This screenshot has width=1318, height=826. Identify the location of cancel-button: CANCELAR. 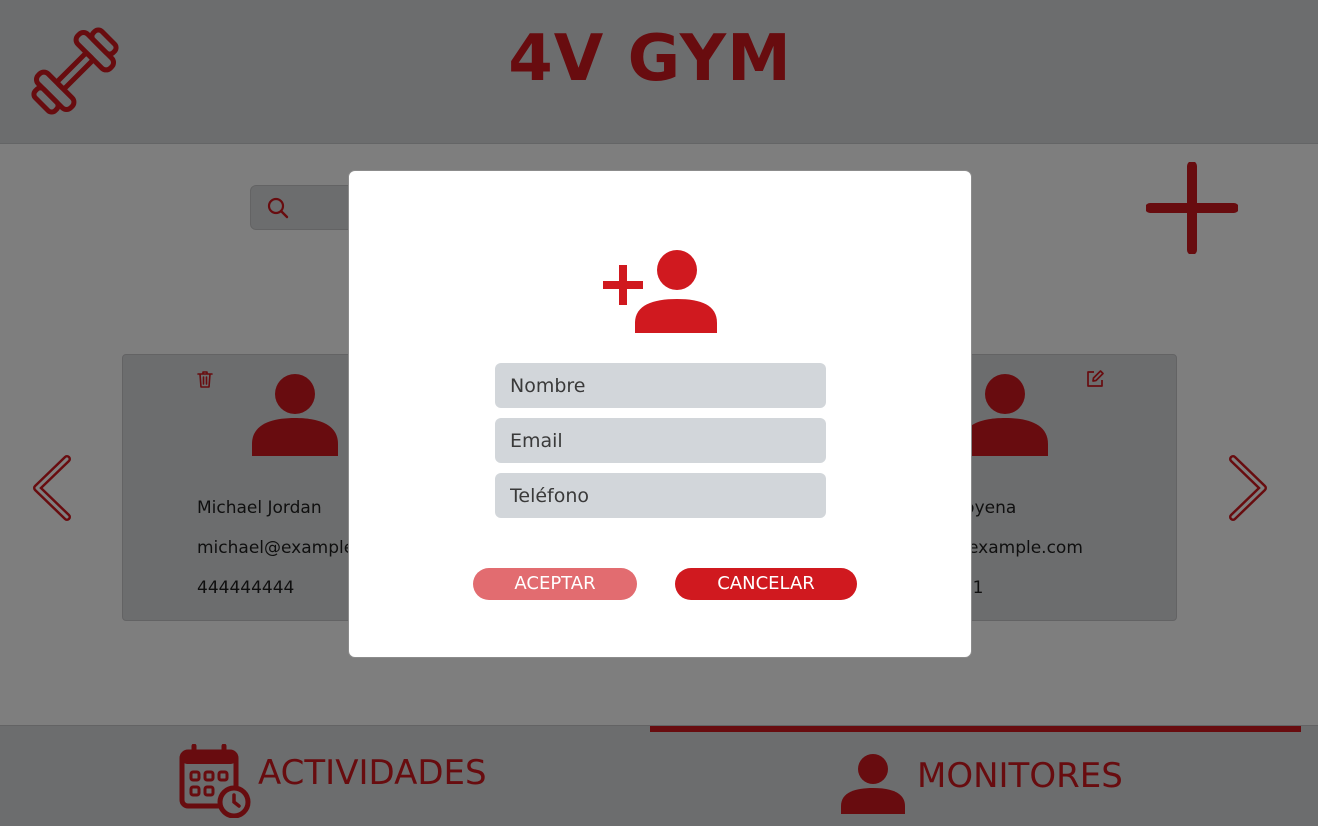
(766, 584).